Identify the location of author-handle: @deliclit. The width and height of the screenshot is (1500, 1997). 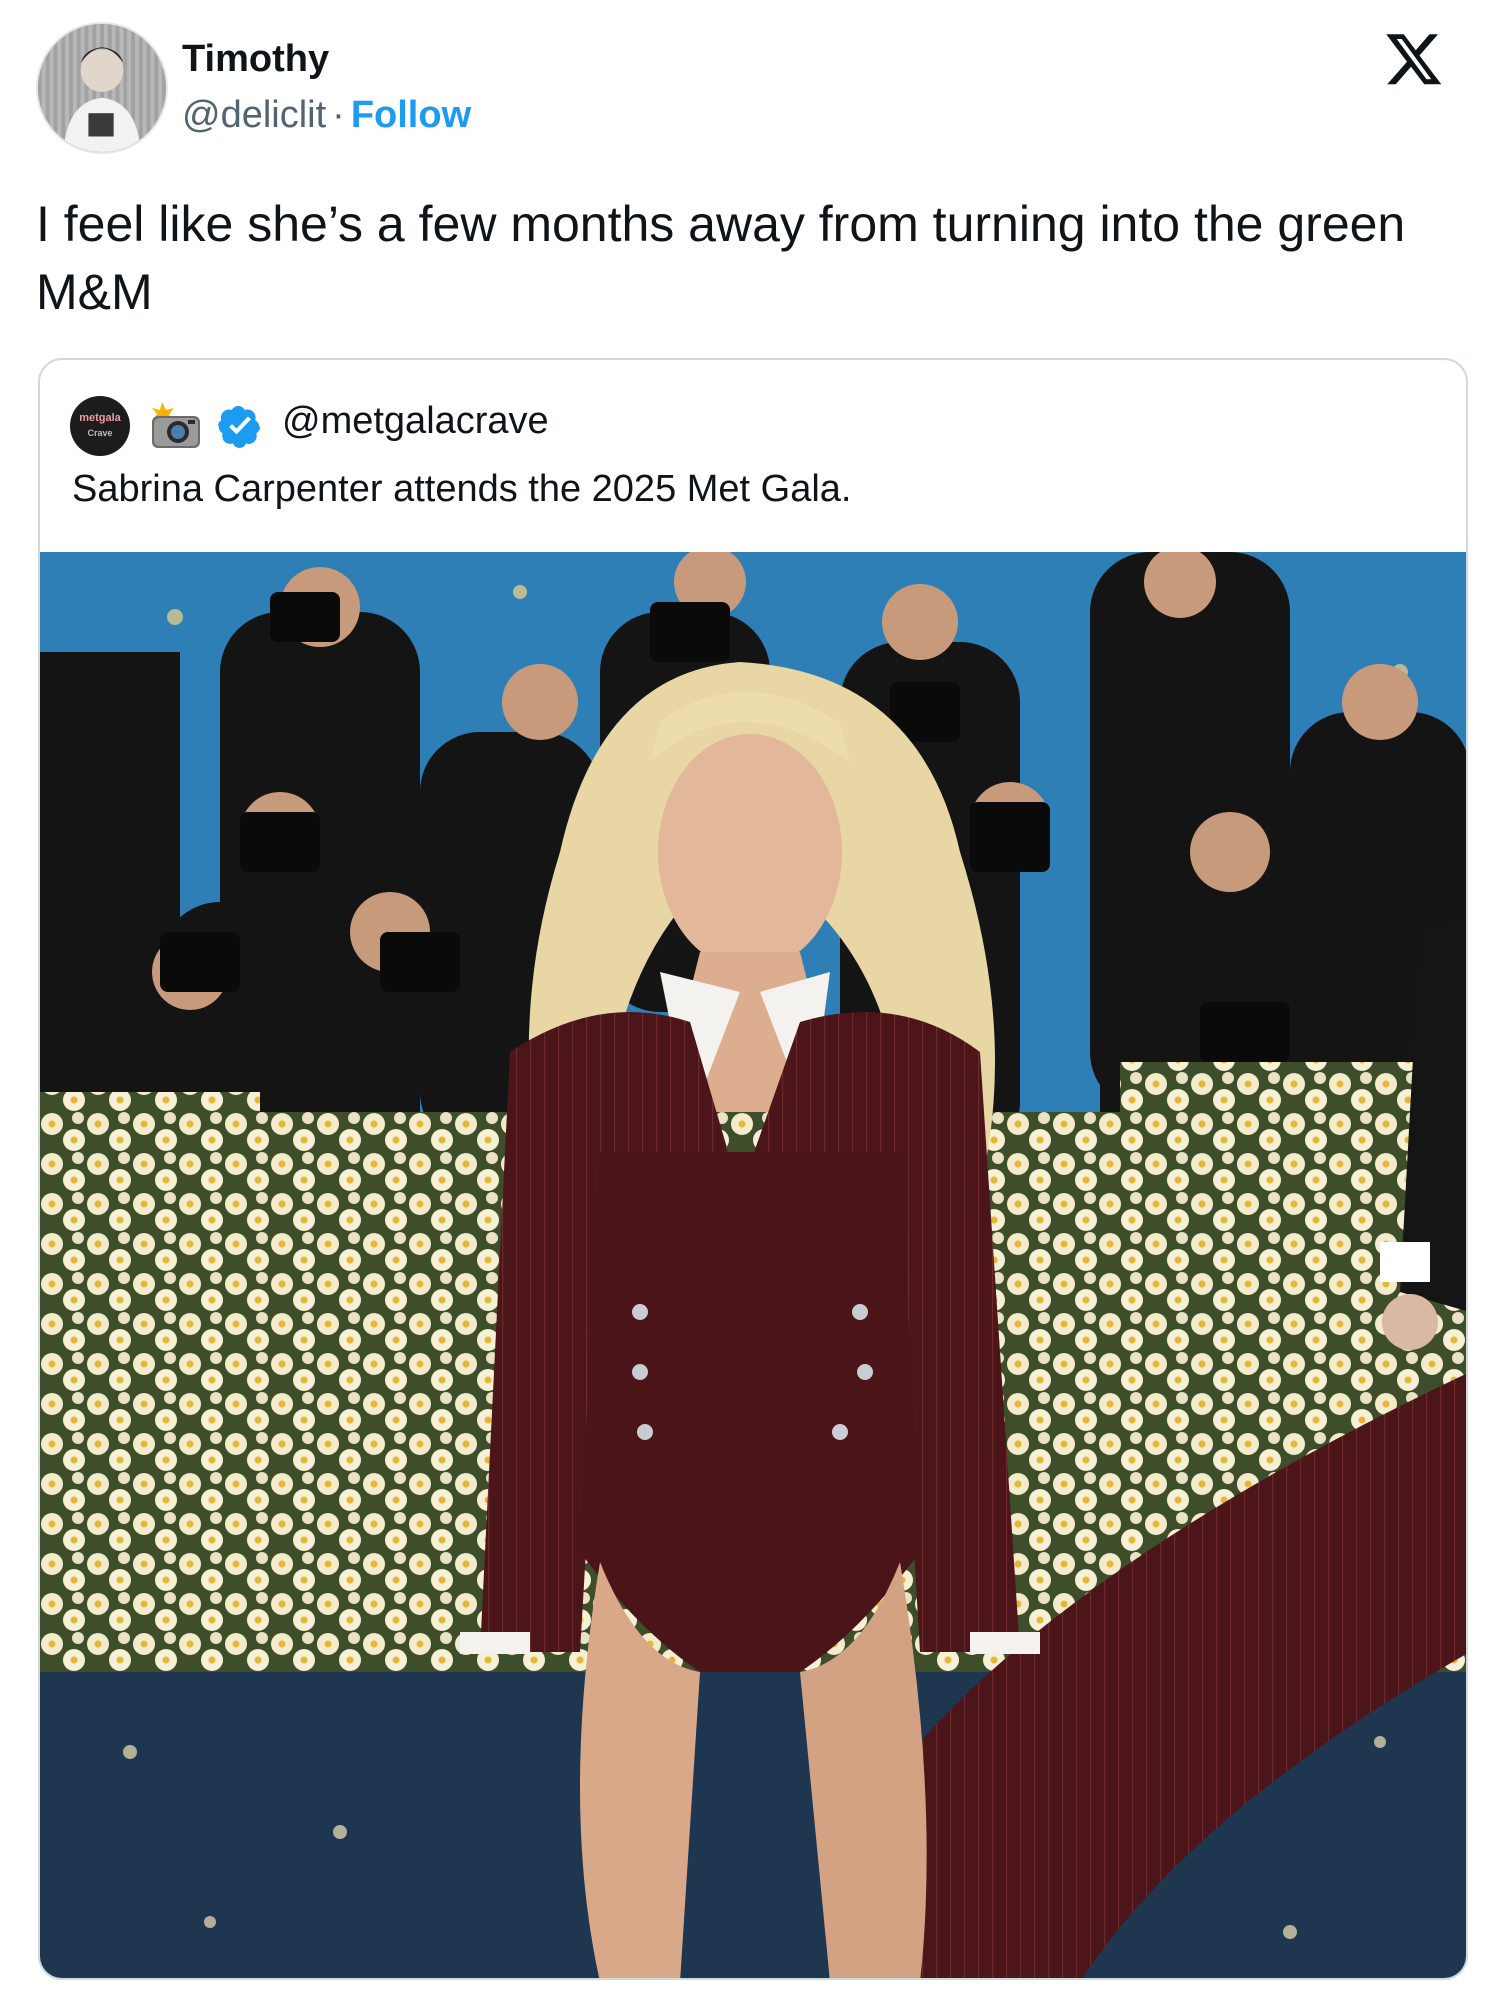
(254, 115).